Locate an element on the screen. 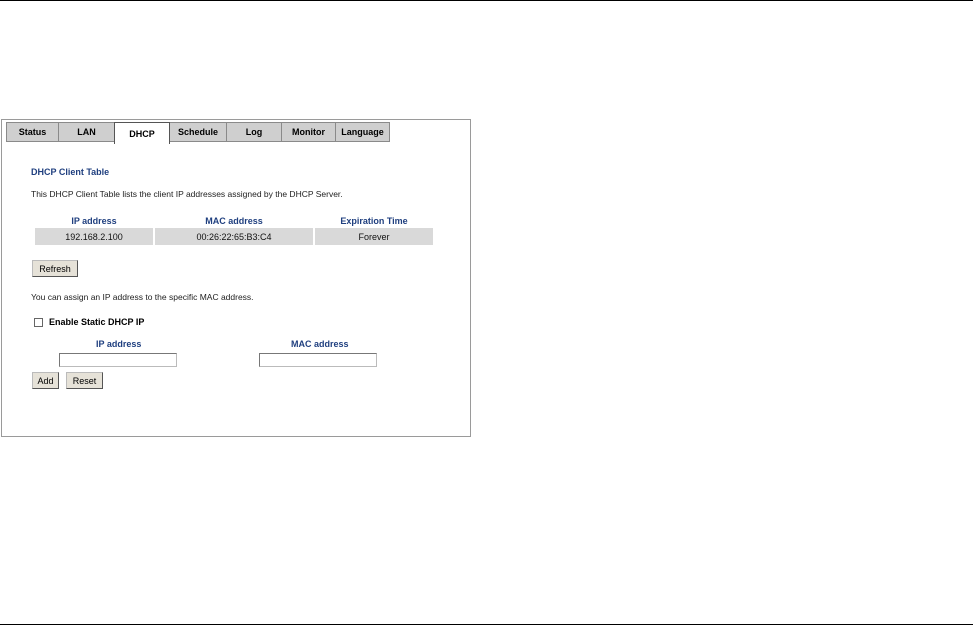 The height and width of the screenshot is (625, 973). static-mac-input is located at coordinates (318, 360).